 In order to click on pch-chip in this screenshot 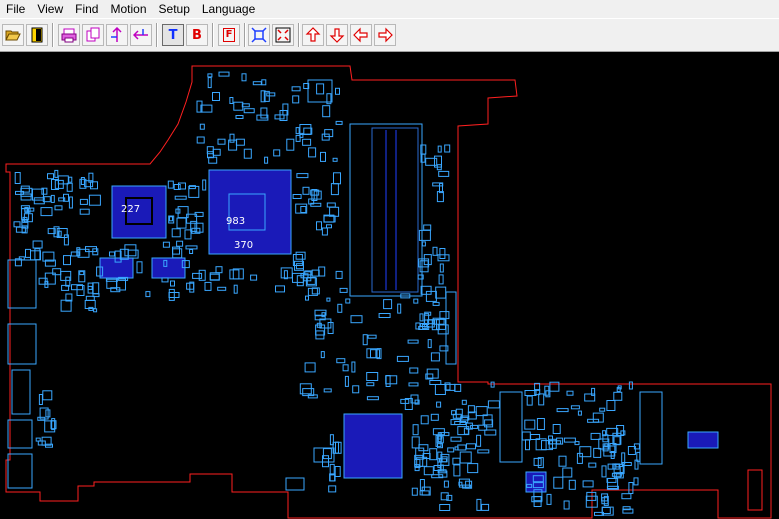, I will do `click(373, 446)`.